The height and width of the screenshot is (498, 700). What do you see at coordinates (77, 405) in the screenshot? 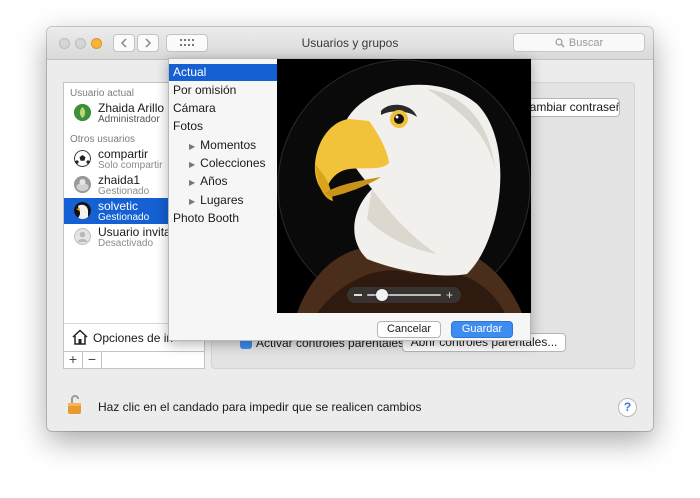
I see `padlock-icon` at bounding box center [77, 405].